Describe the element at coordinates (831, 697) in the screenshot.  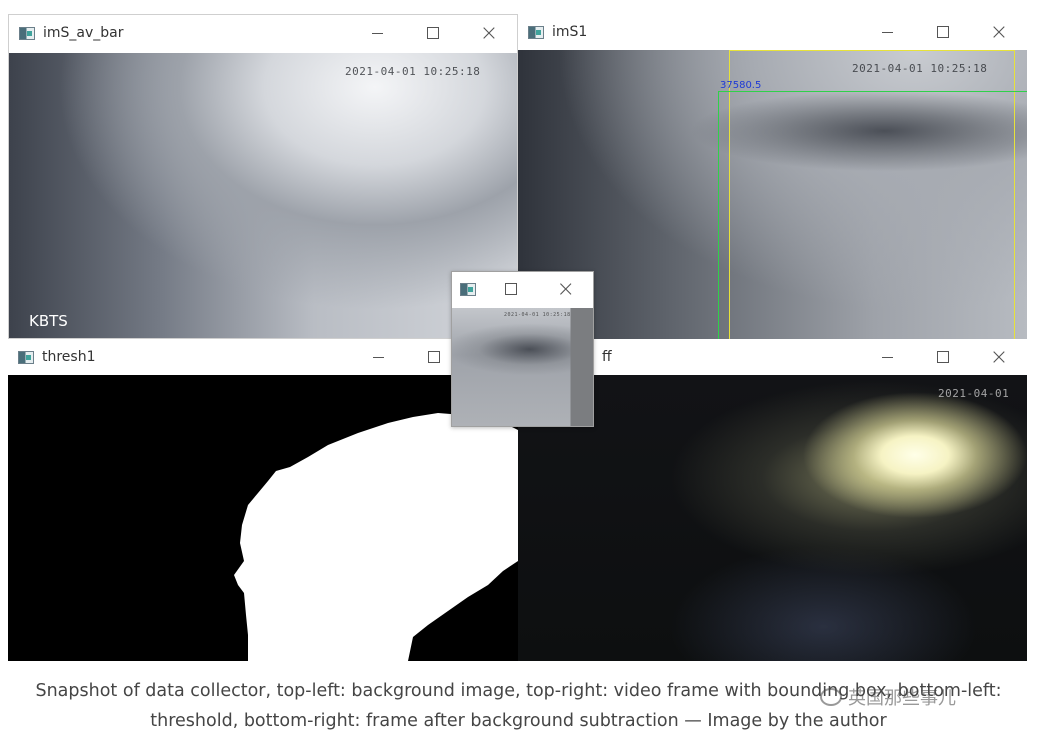
I see `wechat-icon` at that location.